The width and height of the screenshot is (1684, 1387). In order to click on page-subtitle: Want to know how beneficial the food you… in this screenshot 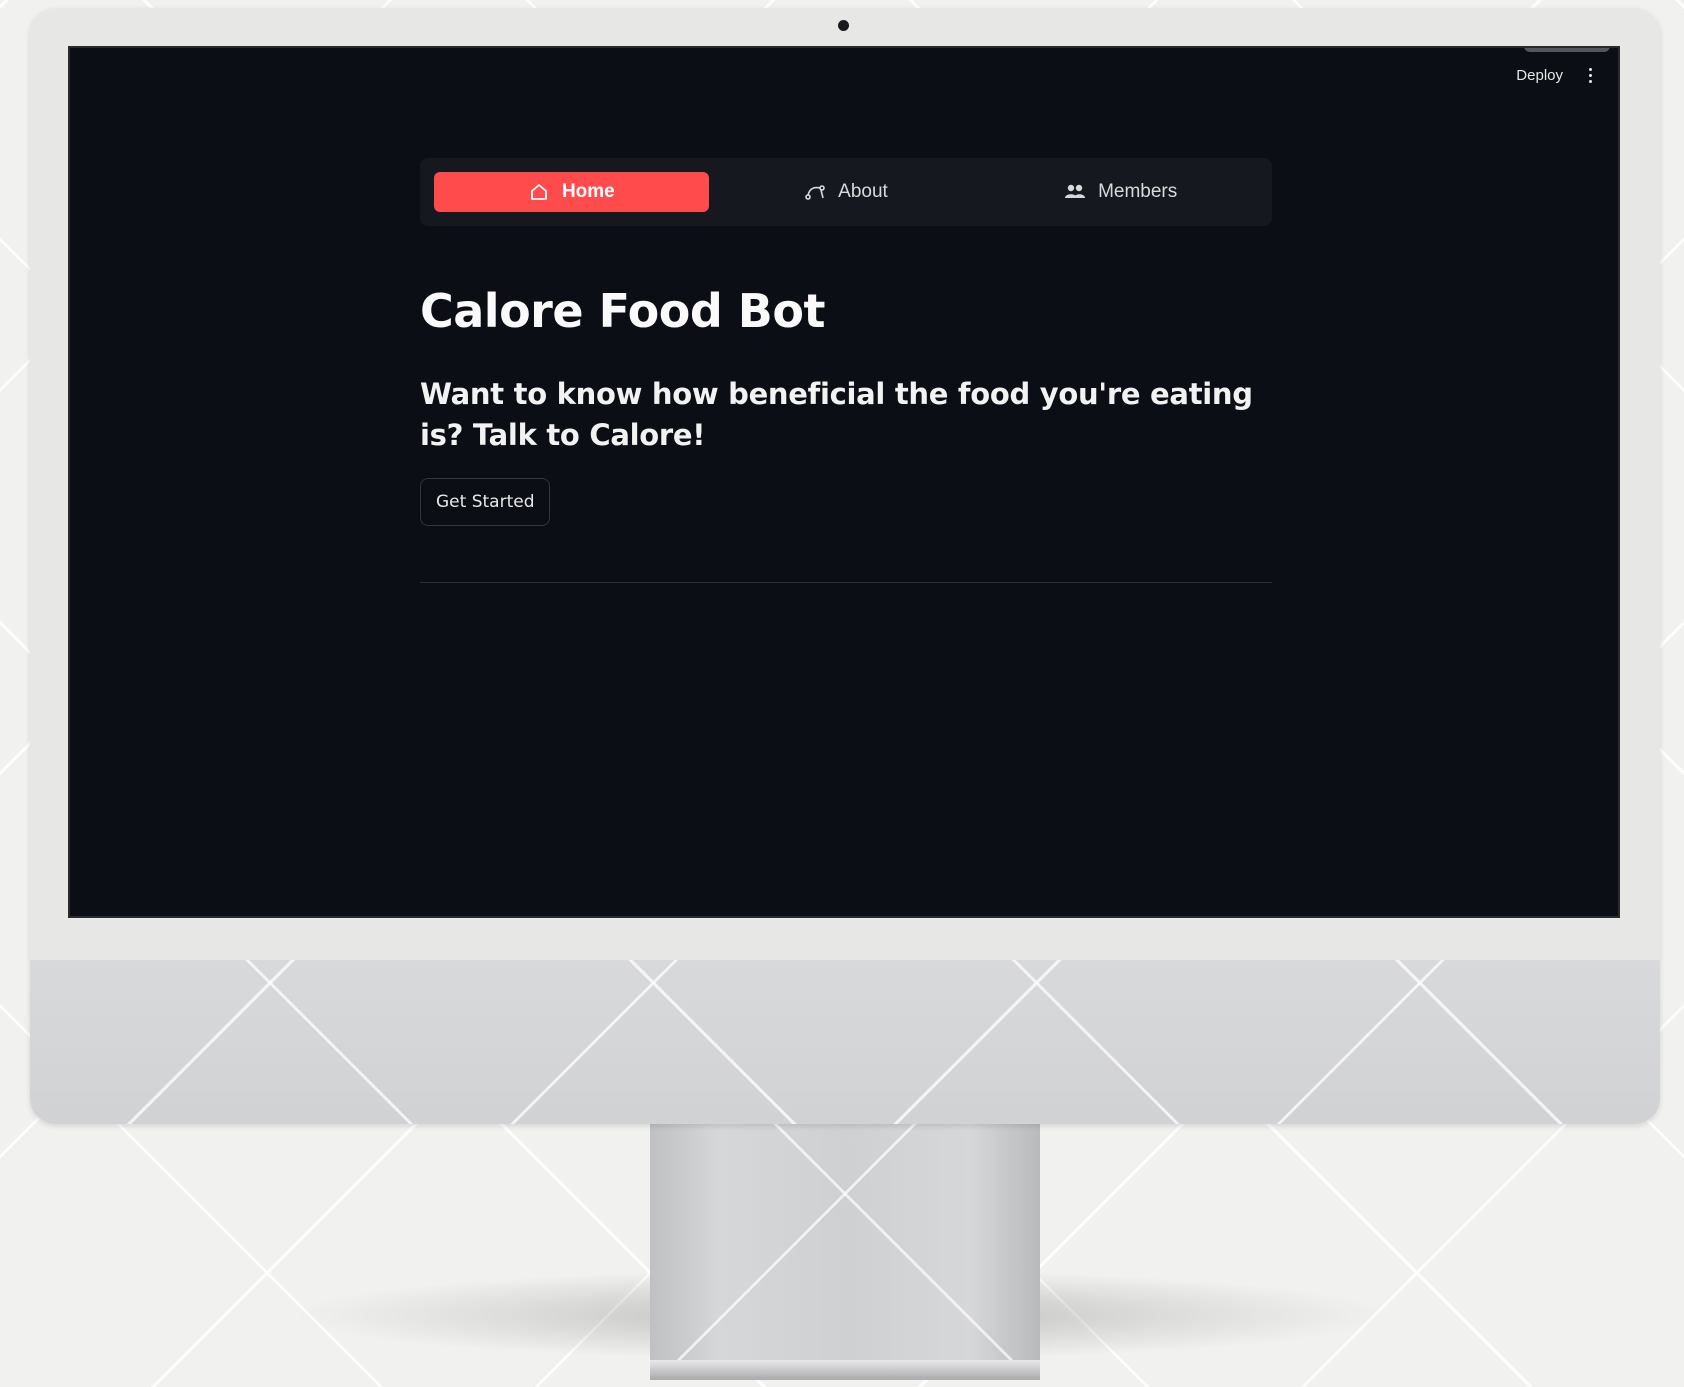, I will do `click(836, 414)`.